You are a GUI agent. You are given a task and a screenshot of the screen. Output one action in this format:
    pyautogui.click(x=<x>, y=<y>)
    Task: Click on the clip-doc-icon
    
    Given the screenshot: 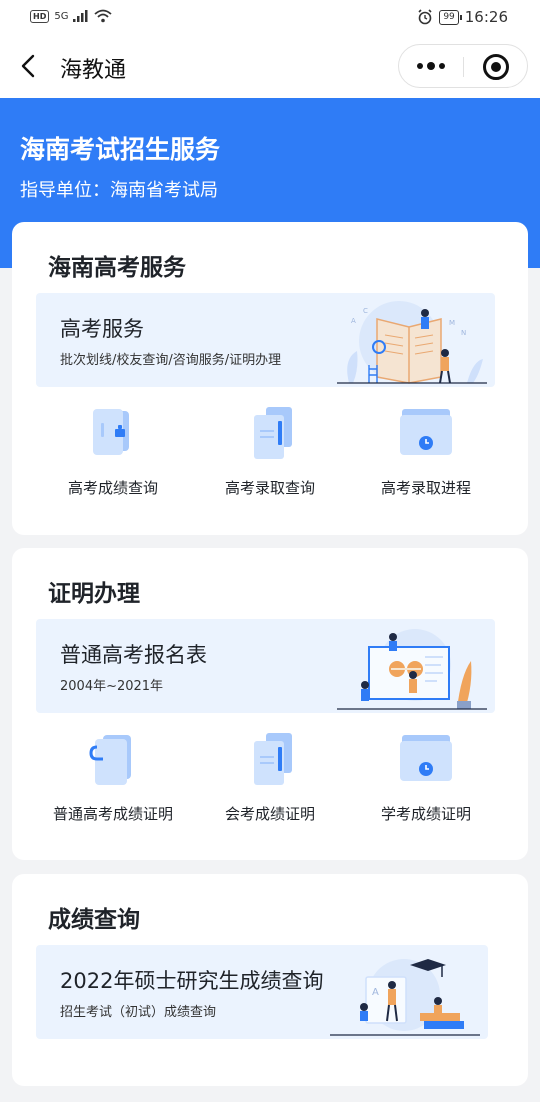 What is the action you would take?
    pyautogui.click(x=110, y=760)
    